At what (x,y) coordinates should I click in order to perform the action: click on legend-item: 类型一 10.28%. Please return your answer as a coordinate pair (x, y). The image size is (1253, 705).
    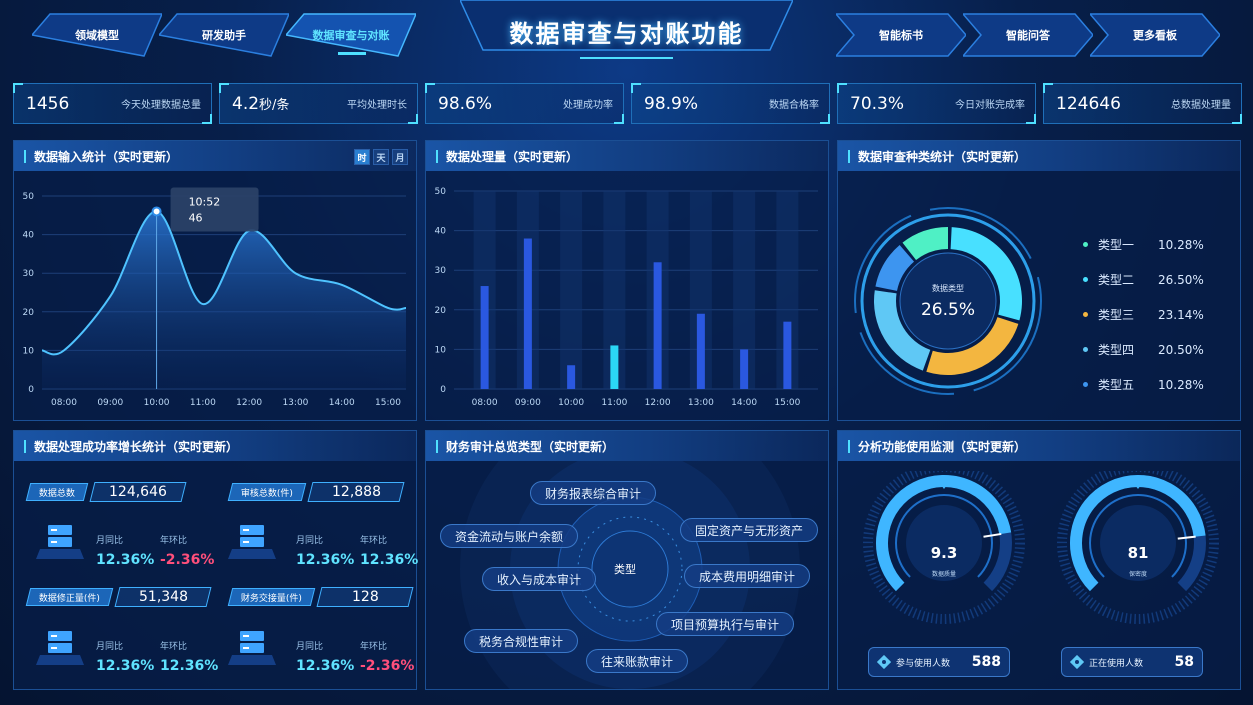
    Looking at the image, I should click on (1143, 244).